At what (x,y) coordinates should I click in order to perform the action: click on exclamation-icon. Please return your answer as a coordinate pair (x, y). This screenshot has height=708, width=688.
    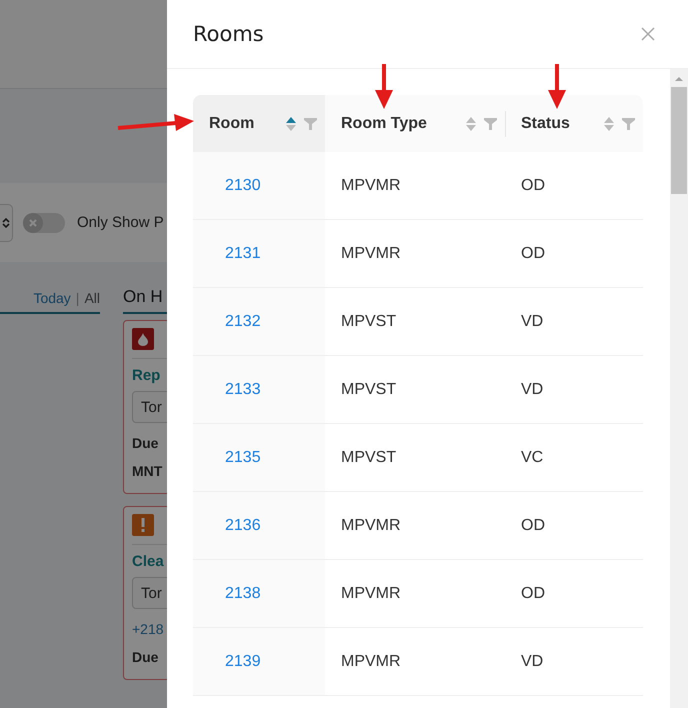
    Looking at the image, I should click on (143, 525).